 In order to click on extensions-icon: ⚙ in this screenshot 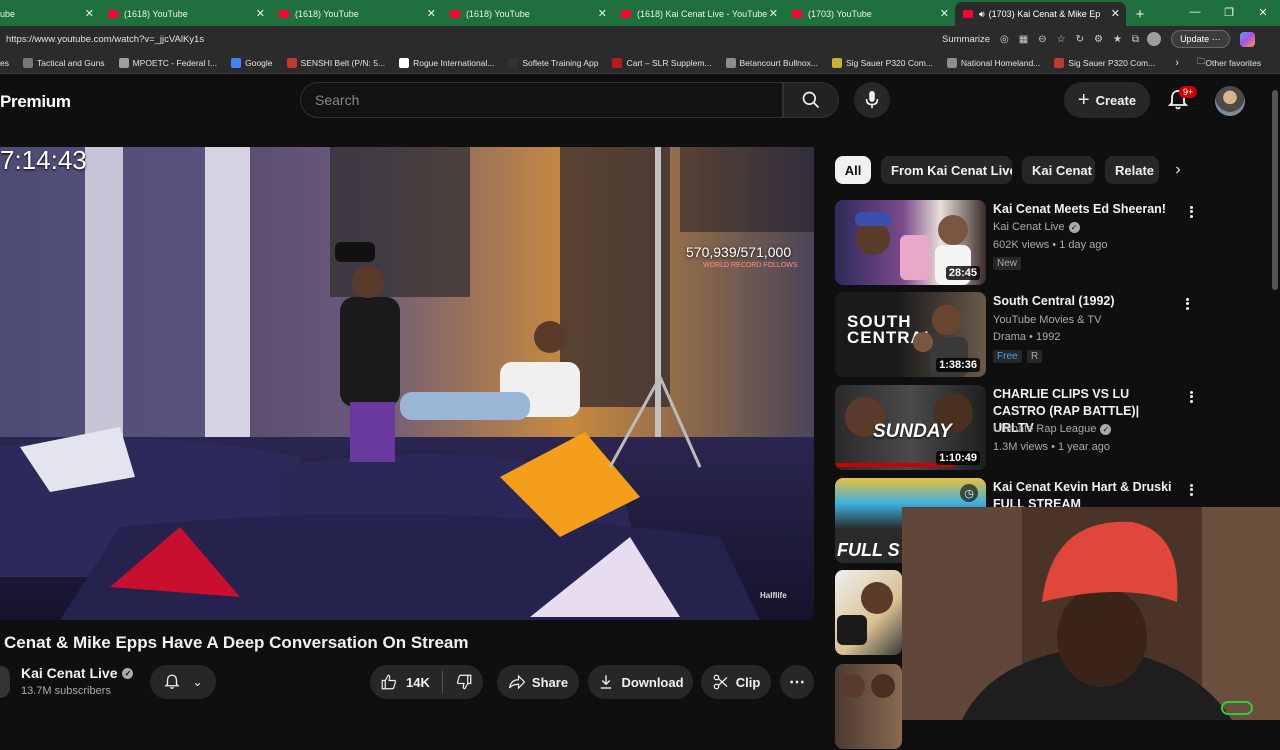, I will do `click(1098, 39)`.